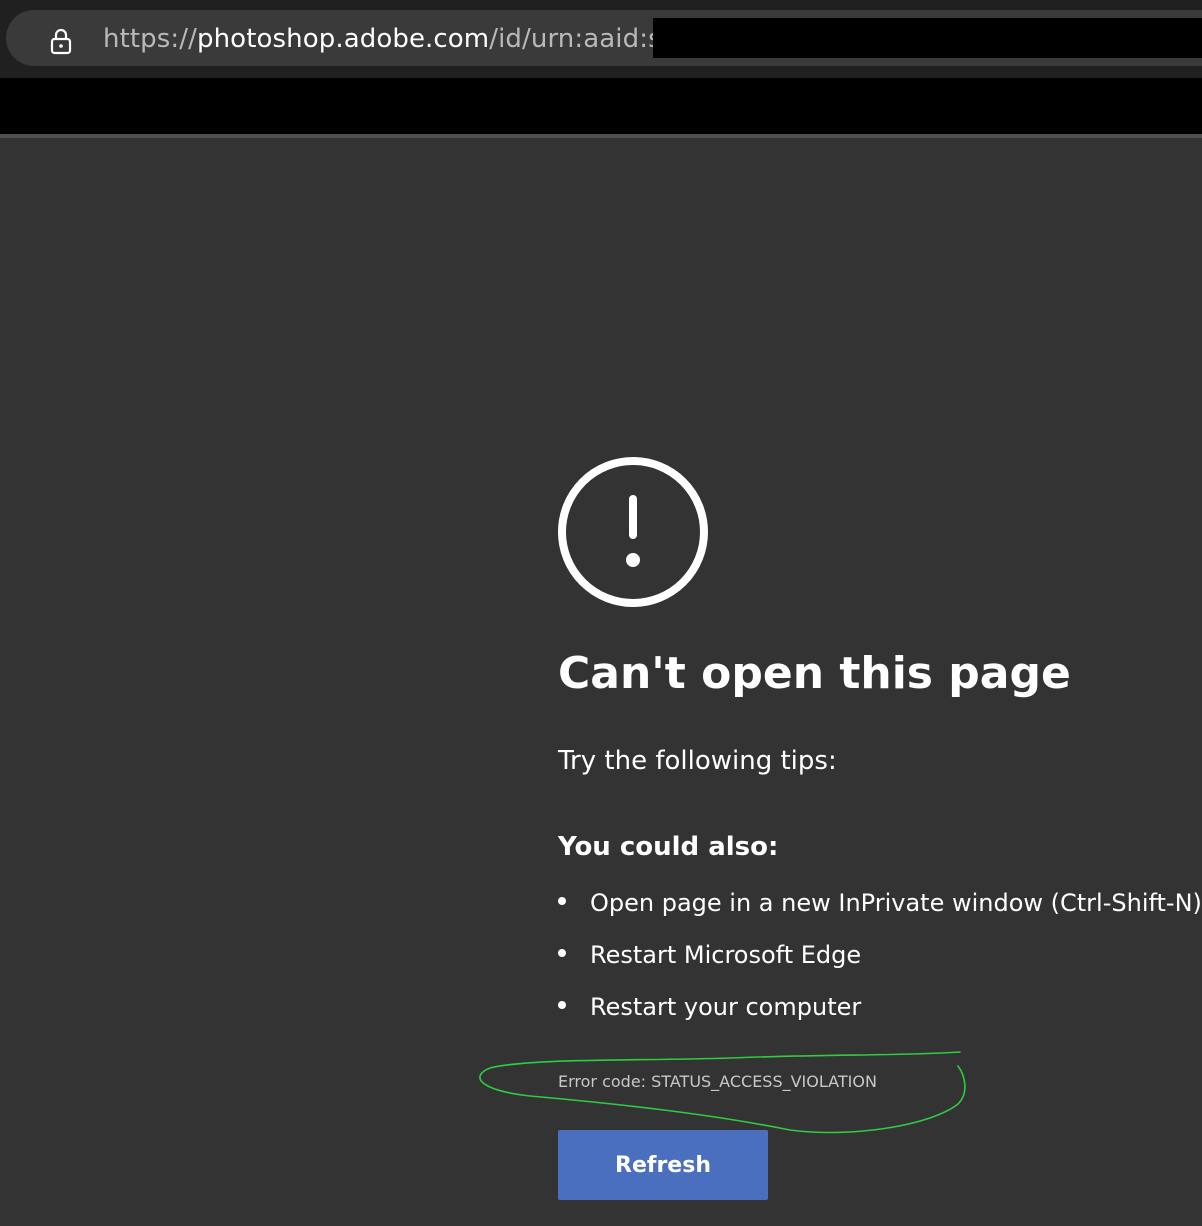 Image resolution: width=1202 pixels, height=1226 pixels. Describe the element at coordinates (717, 1081) in the screenshot. I see `error-code: Error code: STATUS_ACCESS_VIOLATION` at that location.